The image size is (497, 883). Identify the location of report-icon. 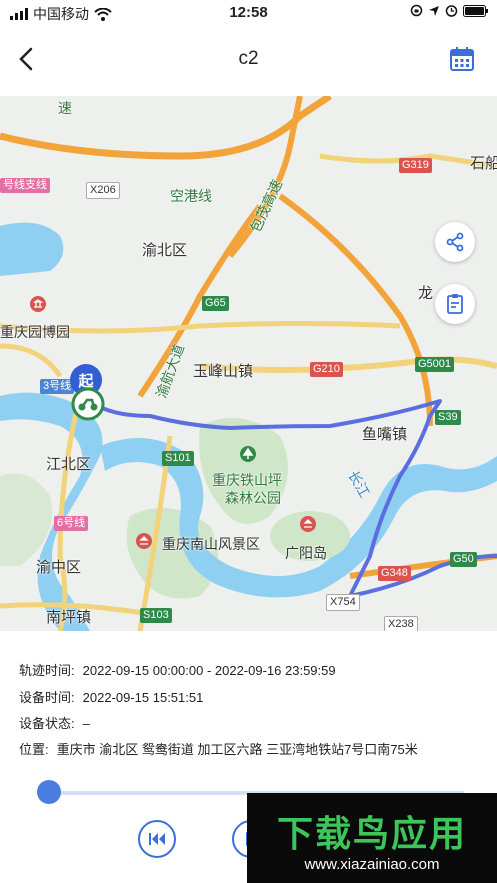
(455, 304).